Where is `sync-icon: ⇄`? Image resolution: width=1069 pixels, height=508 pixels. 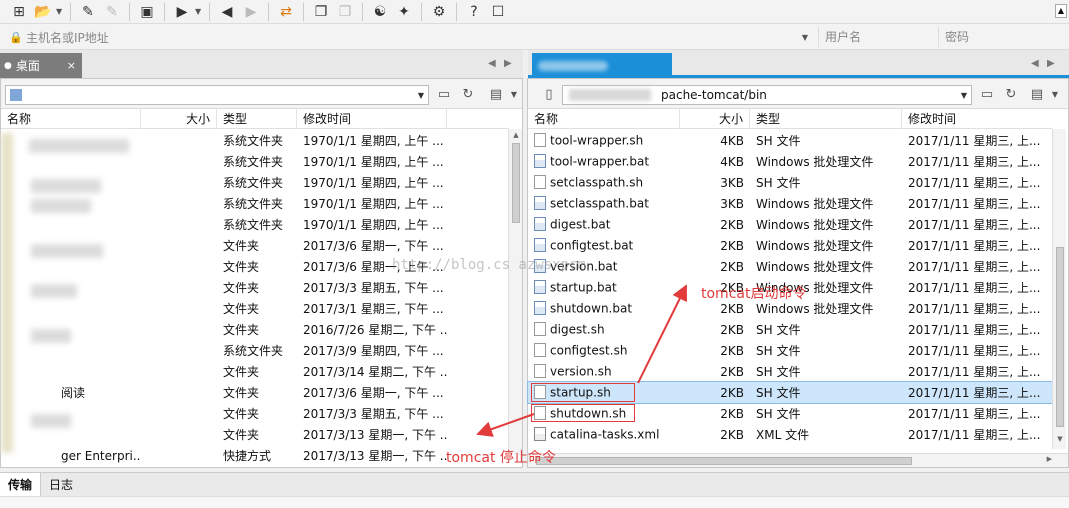
sync-icon: ⇄ is located at coordinates (286, 12).